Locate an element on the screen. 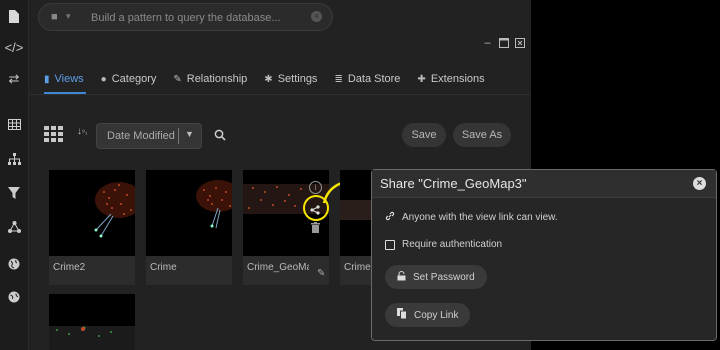  set-password-button: Set Password is located at coordinates (436, 277).